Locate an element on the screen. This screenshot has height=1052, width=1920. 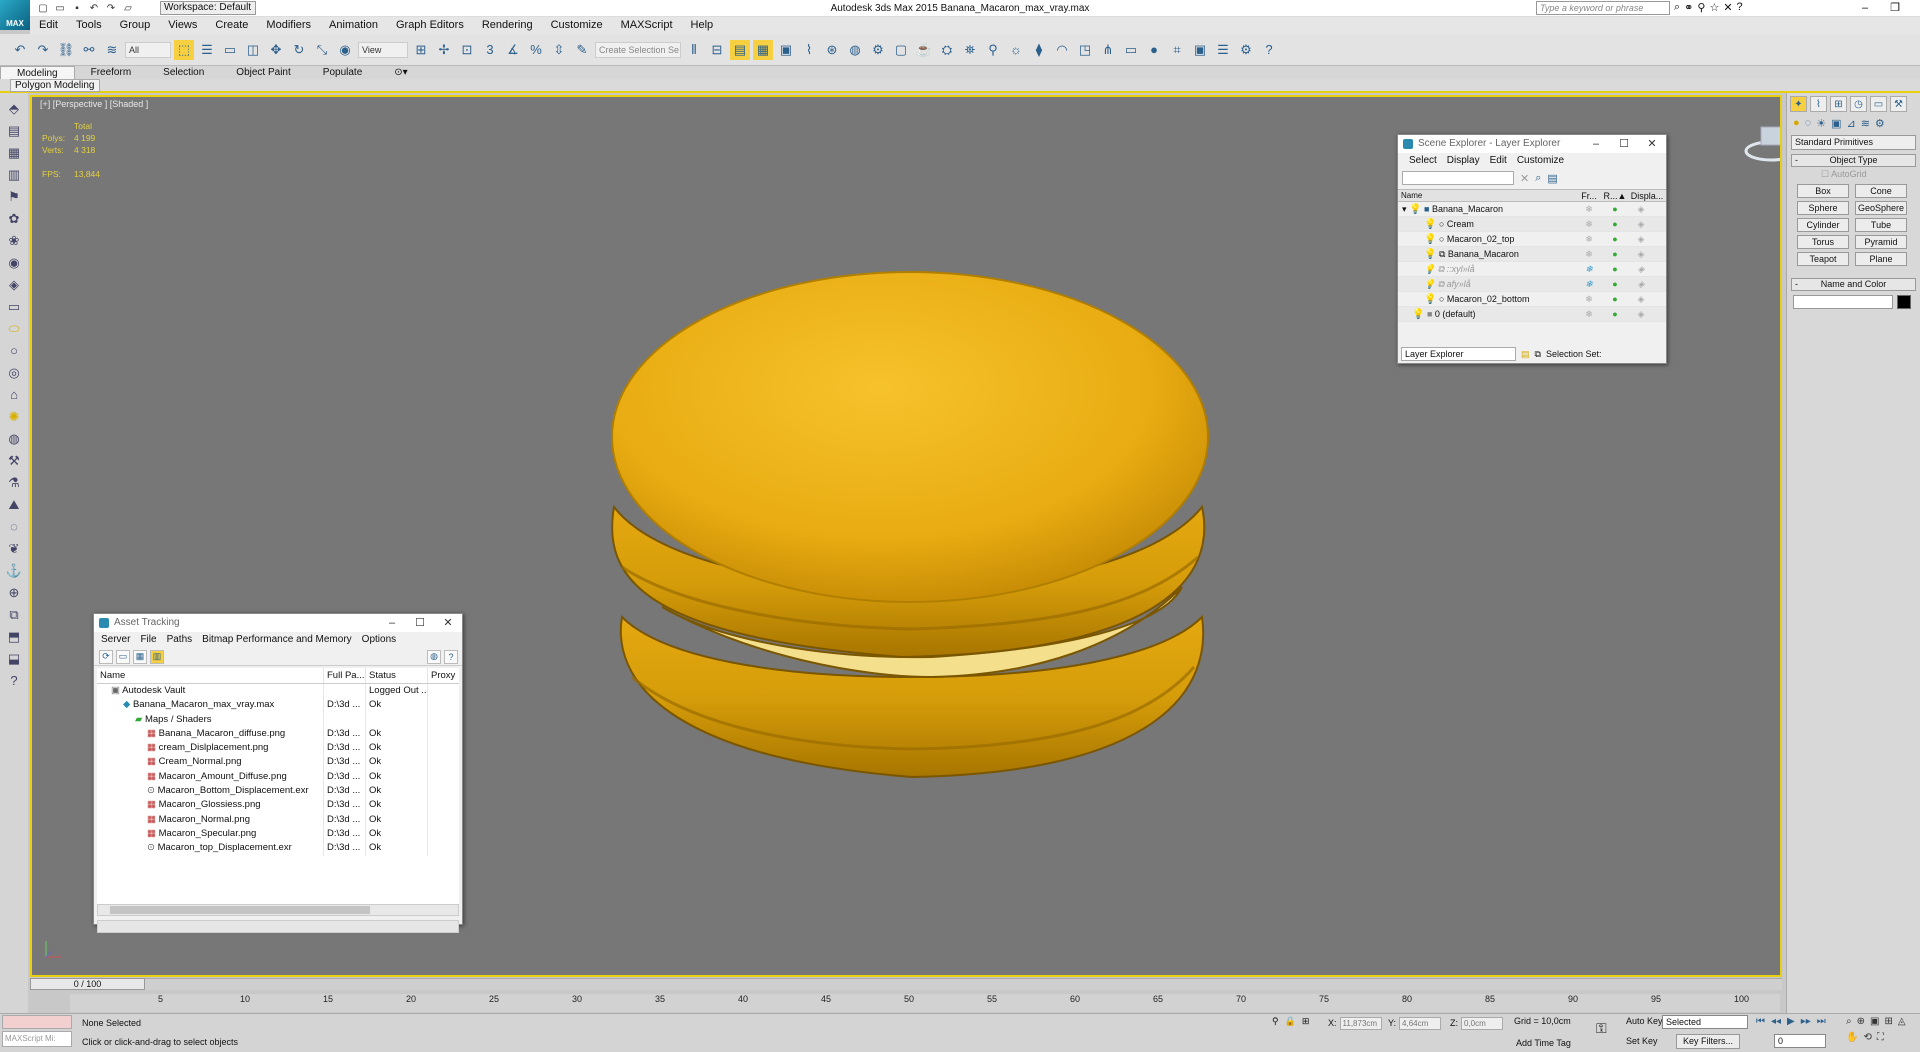
at-menu-bitmap: Bitmap Performance and Memory is located at coordinates (277, 640).